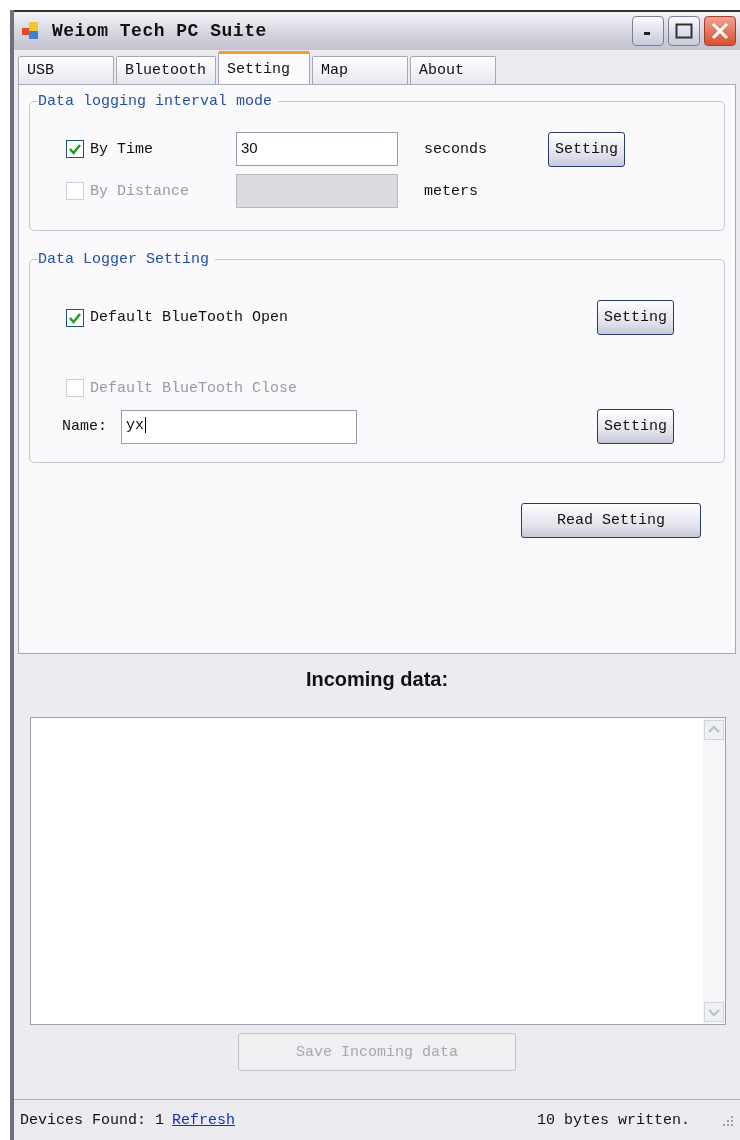 The width and height of the screenshot is (740, 1140). What do you see at coordinates (714, 1012) in the screenshot?
I see `scroll-down-icon` at bounding box center [714, 1012].